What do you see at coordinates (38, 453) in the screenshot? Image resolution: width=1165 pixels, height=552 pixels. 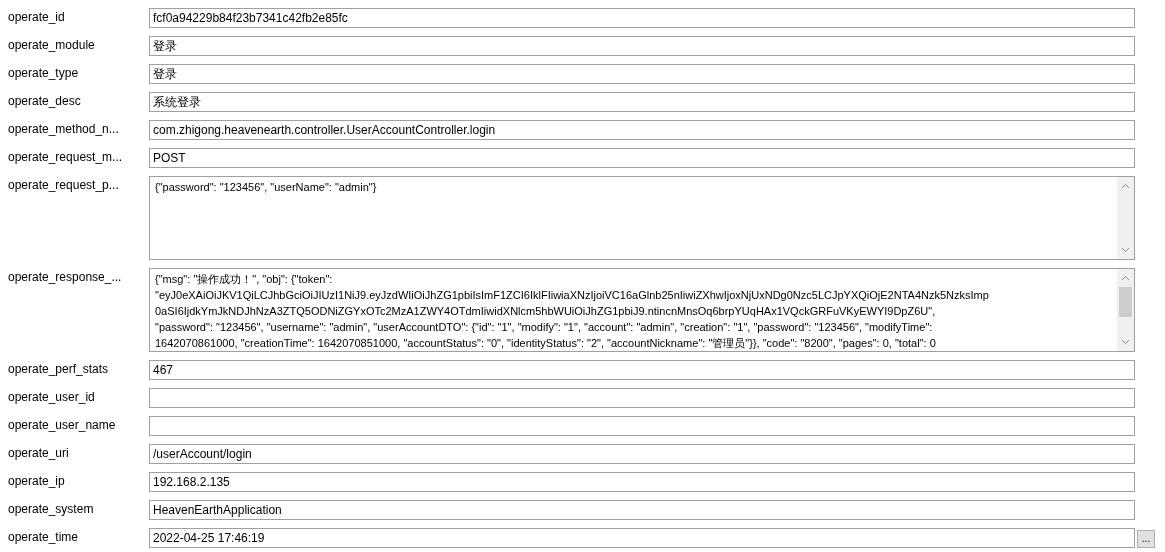 I see `field-label: operate_uri` at bounding box center [38, 453].